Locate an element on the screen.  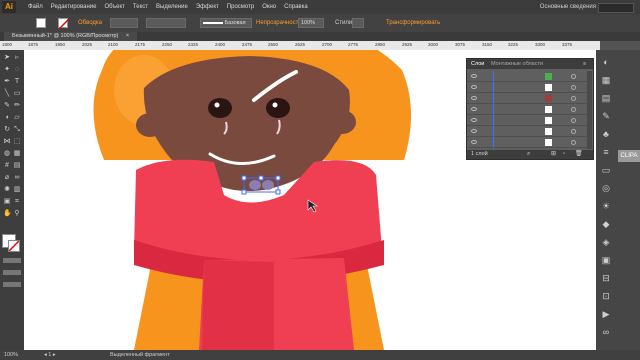
new-layer-icon: ▫ is located at coordinates (564, 154).